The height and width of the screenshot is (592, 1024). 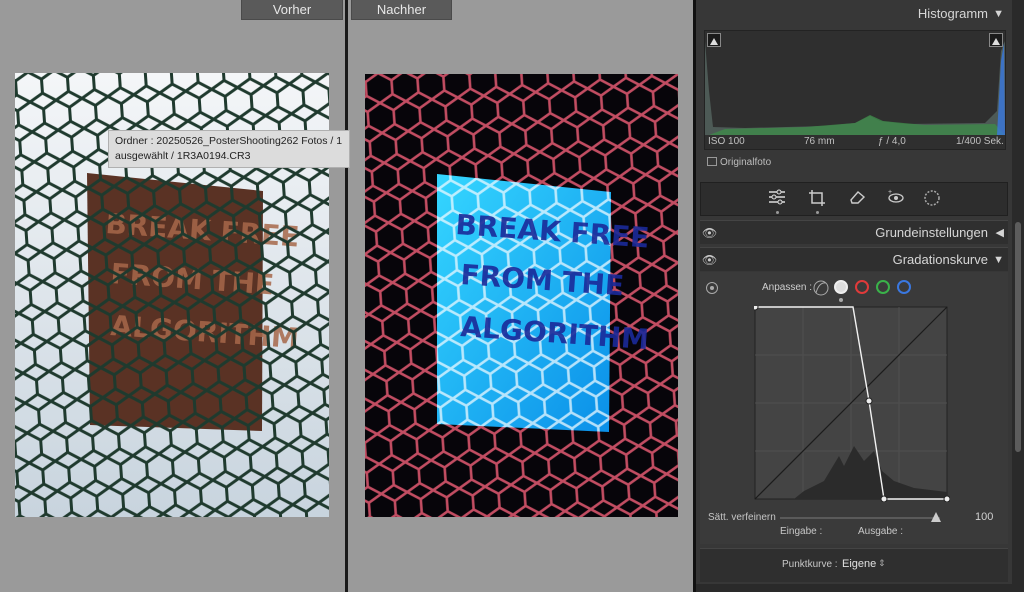 What do you see at coordinates (1018, 337) in the screenshot?
I see `scrollbar-thumb` at bounding box center [1018, 337].